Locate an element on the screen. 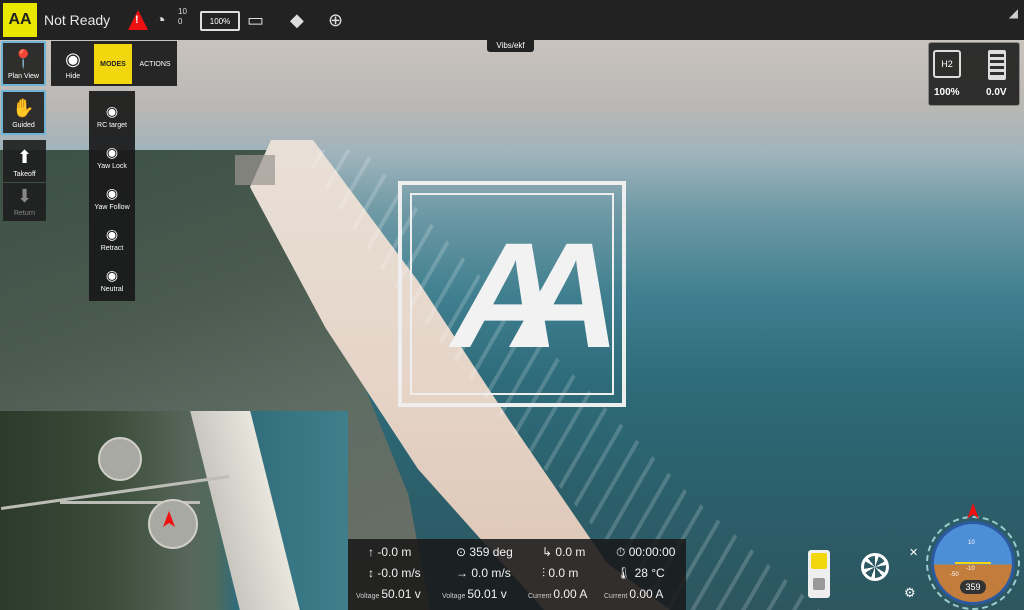  vertical-speed: ↕ -0.0 m/s is located at coordinates (394, 573).